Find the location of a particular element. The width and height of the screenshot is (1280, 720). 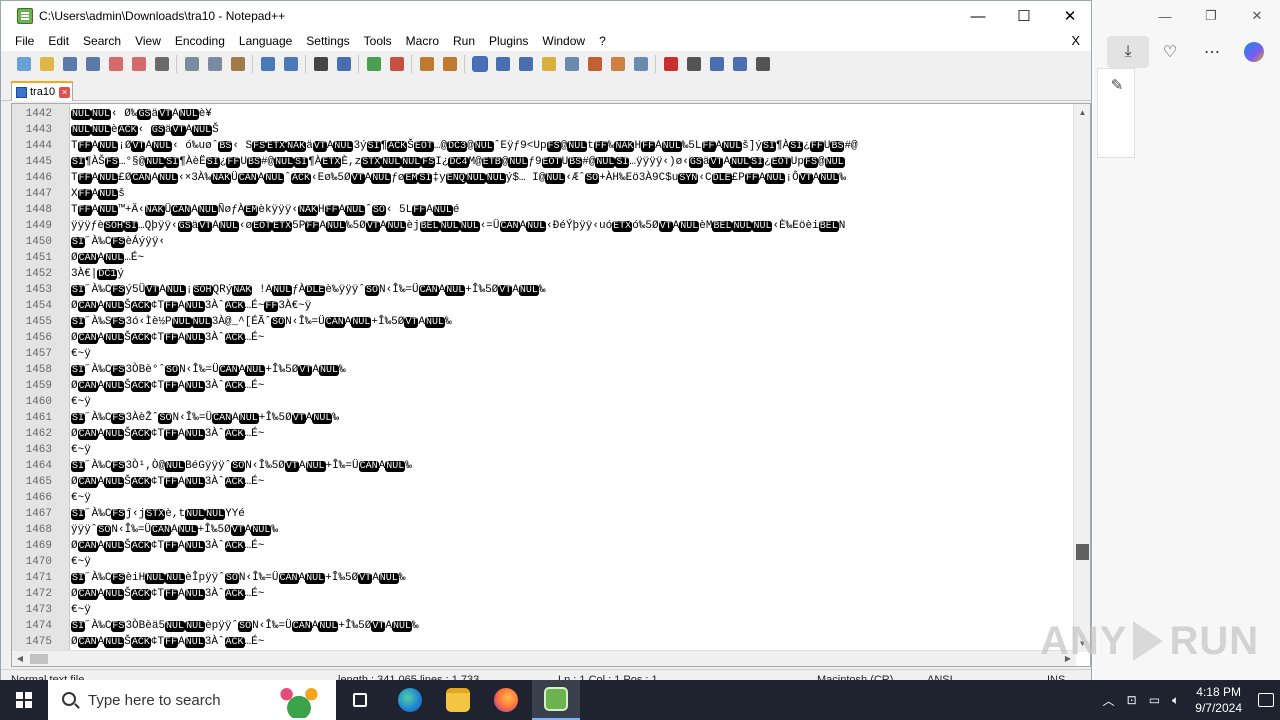

pin-icon: ✎ is located at coordinates (1117, 85).